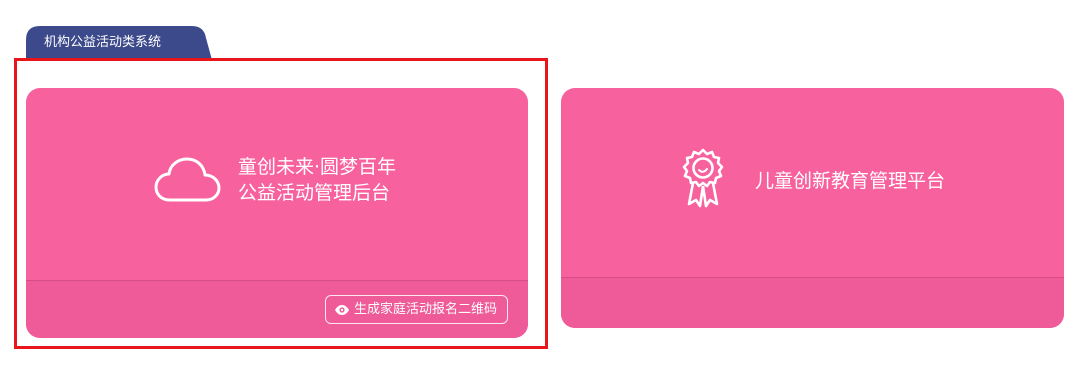  What do you see at coordinates (812, 302) in the screenshot?
I see `card-footer` at bounding box center [812, 302].